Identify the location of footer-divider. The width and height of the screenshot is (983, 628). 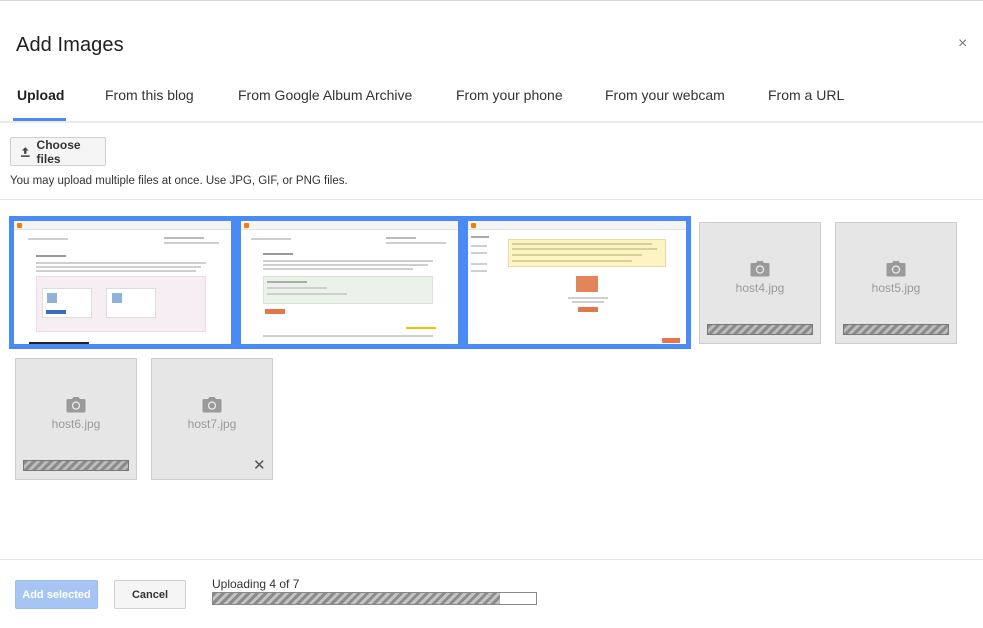
(491, 559).